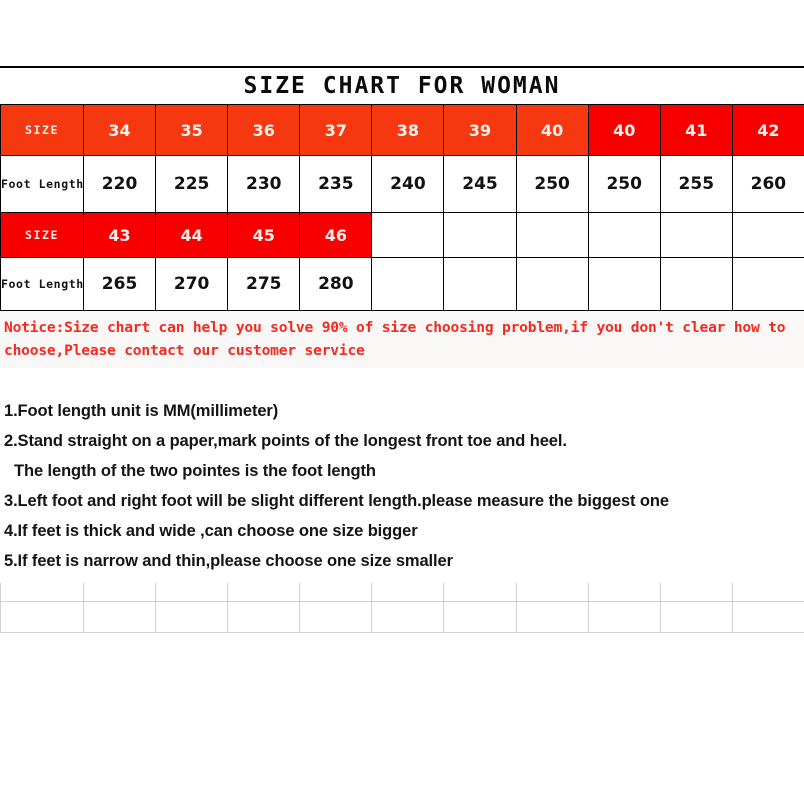  Describe the element at coordinates (767, 130) in the screenshot. I see `size-cell: 42` at that location.